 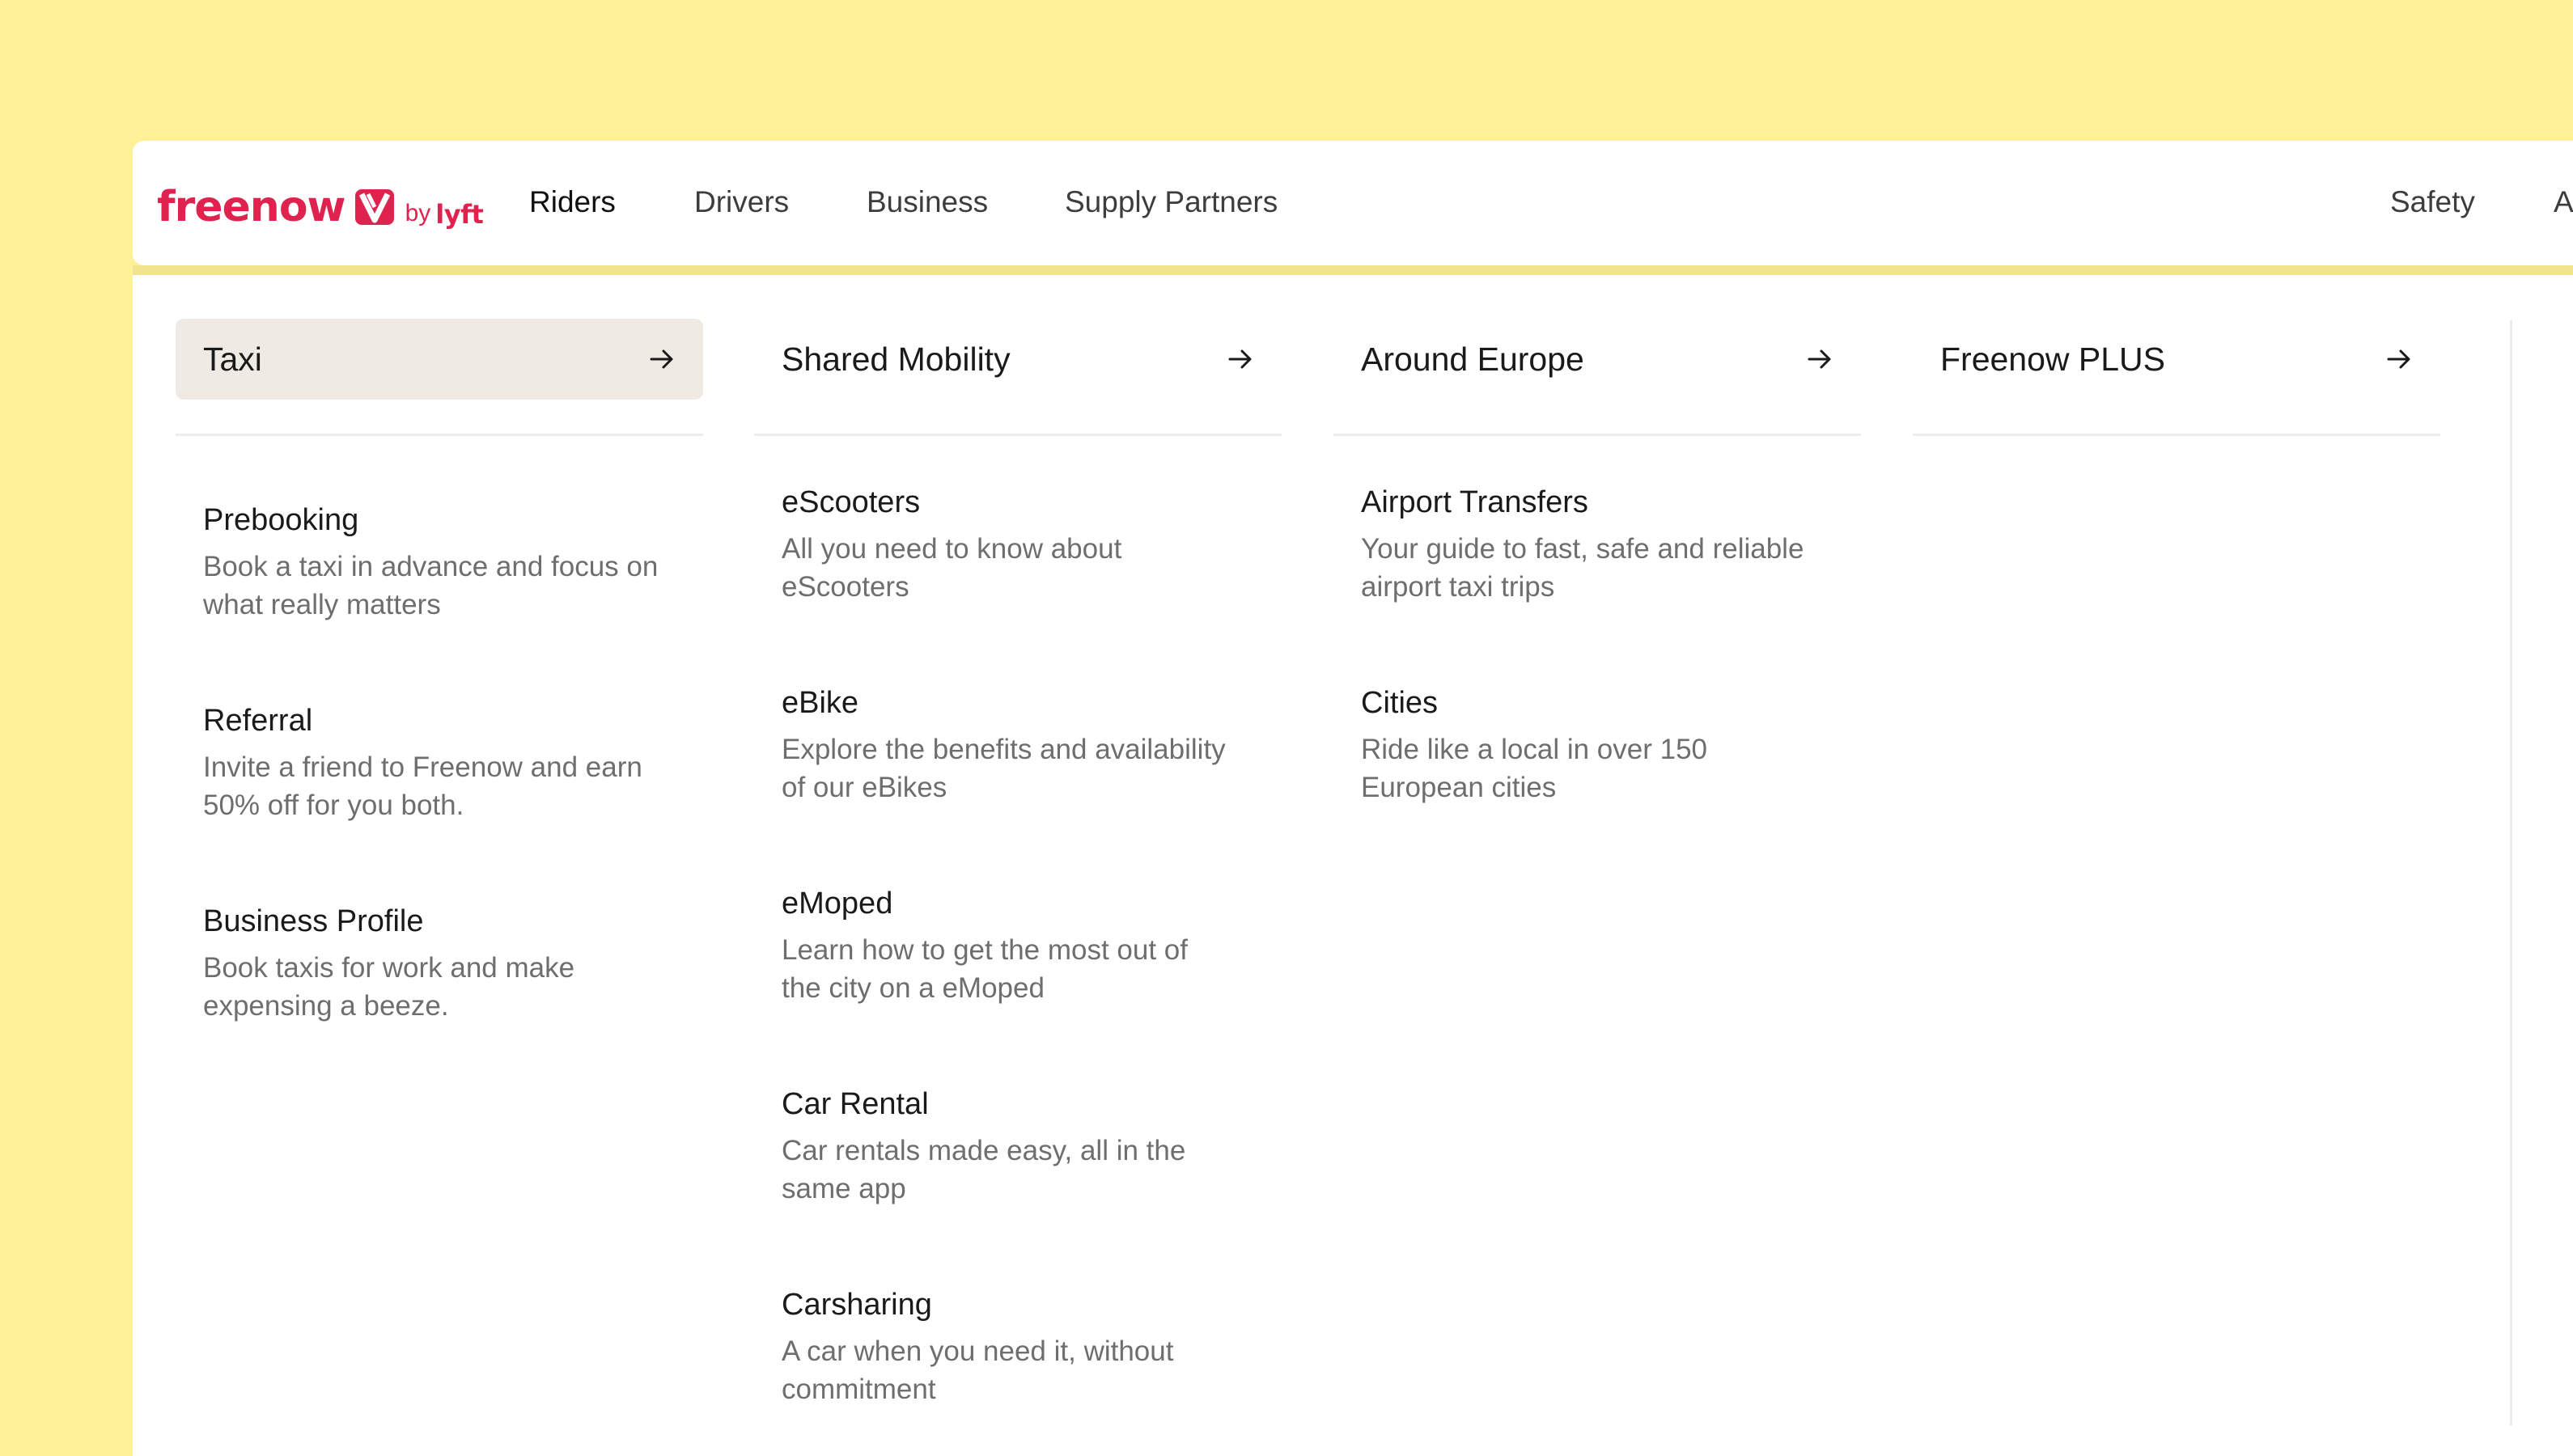 I want to click on menu-item-title: eBike, so click(x=820, y=703).